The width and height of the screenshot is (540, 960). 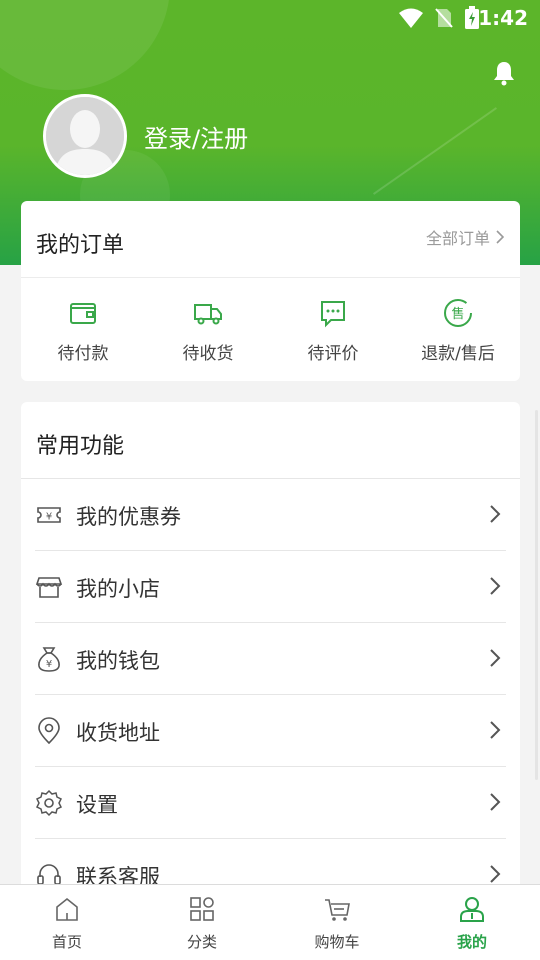 What do you see at coordinates (80, 245) in the screenshot?
I see `orders-title: 我的订单` at bounding box center [80, 245].